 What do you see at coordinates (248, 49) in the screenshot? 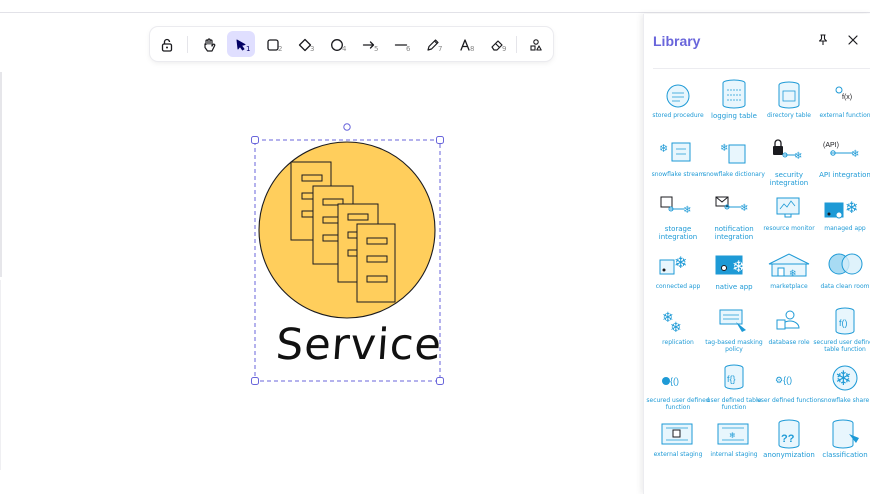
I see `shortcut-key: 1` at bounding box center [248, 49].